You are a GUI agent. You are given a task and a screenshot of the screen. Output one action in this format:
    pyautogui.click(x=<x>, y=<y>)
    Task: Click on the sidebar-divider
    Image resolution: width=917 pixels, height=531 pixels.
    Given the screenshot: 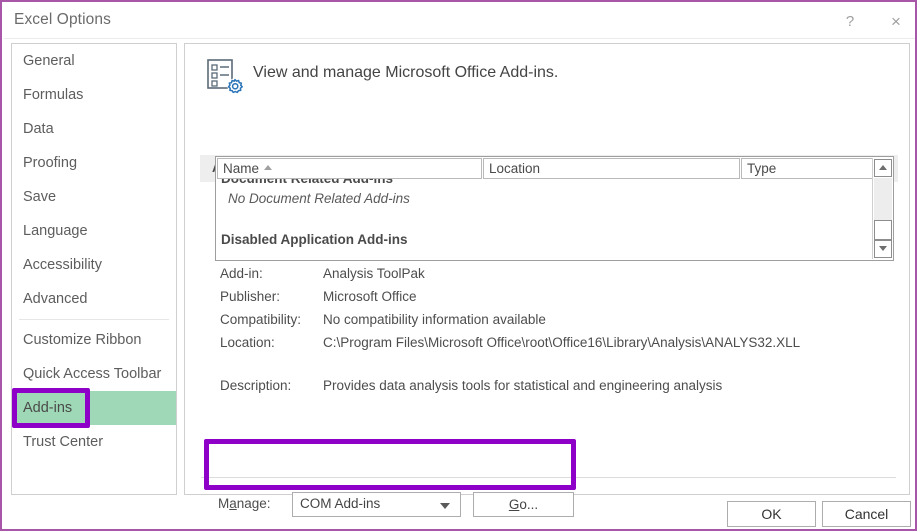 What is the action you would take?
    pyautogui.click(x=94, y=319)
    